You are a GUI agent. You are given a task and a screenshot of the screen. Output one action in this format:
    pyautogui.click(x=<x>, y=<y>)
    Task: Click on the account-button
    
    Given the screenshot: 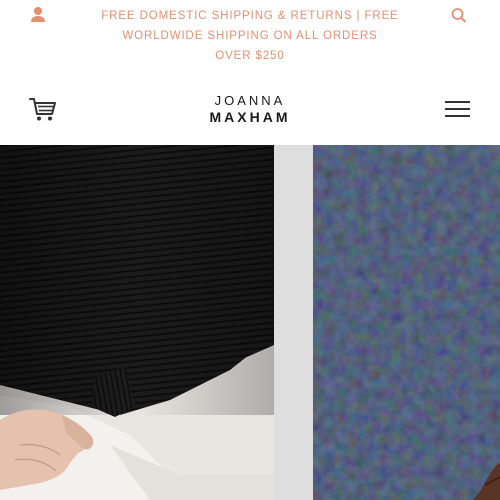 What is the action you would take?
    pyautogui.click(x=38, y=15)
    